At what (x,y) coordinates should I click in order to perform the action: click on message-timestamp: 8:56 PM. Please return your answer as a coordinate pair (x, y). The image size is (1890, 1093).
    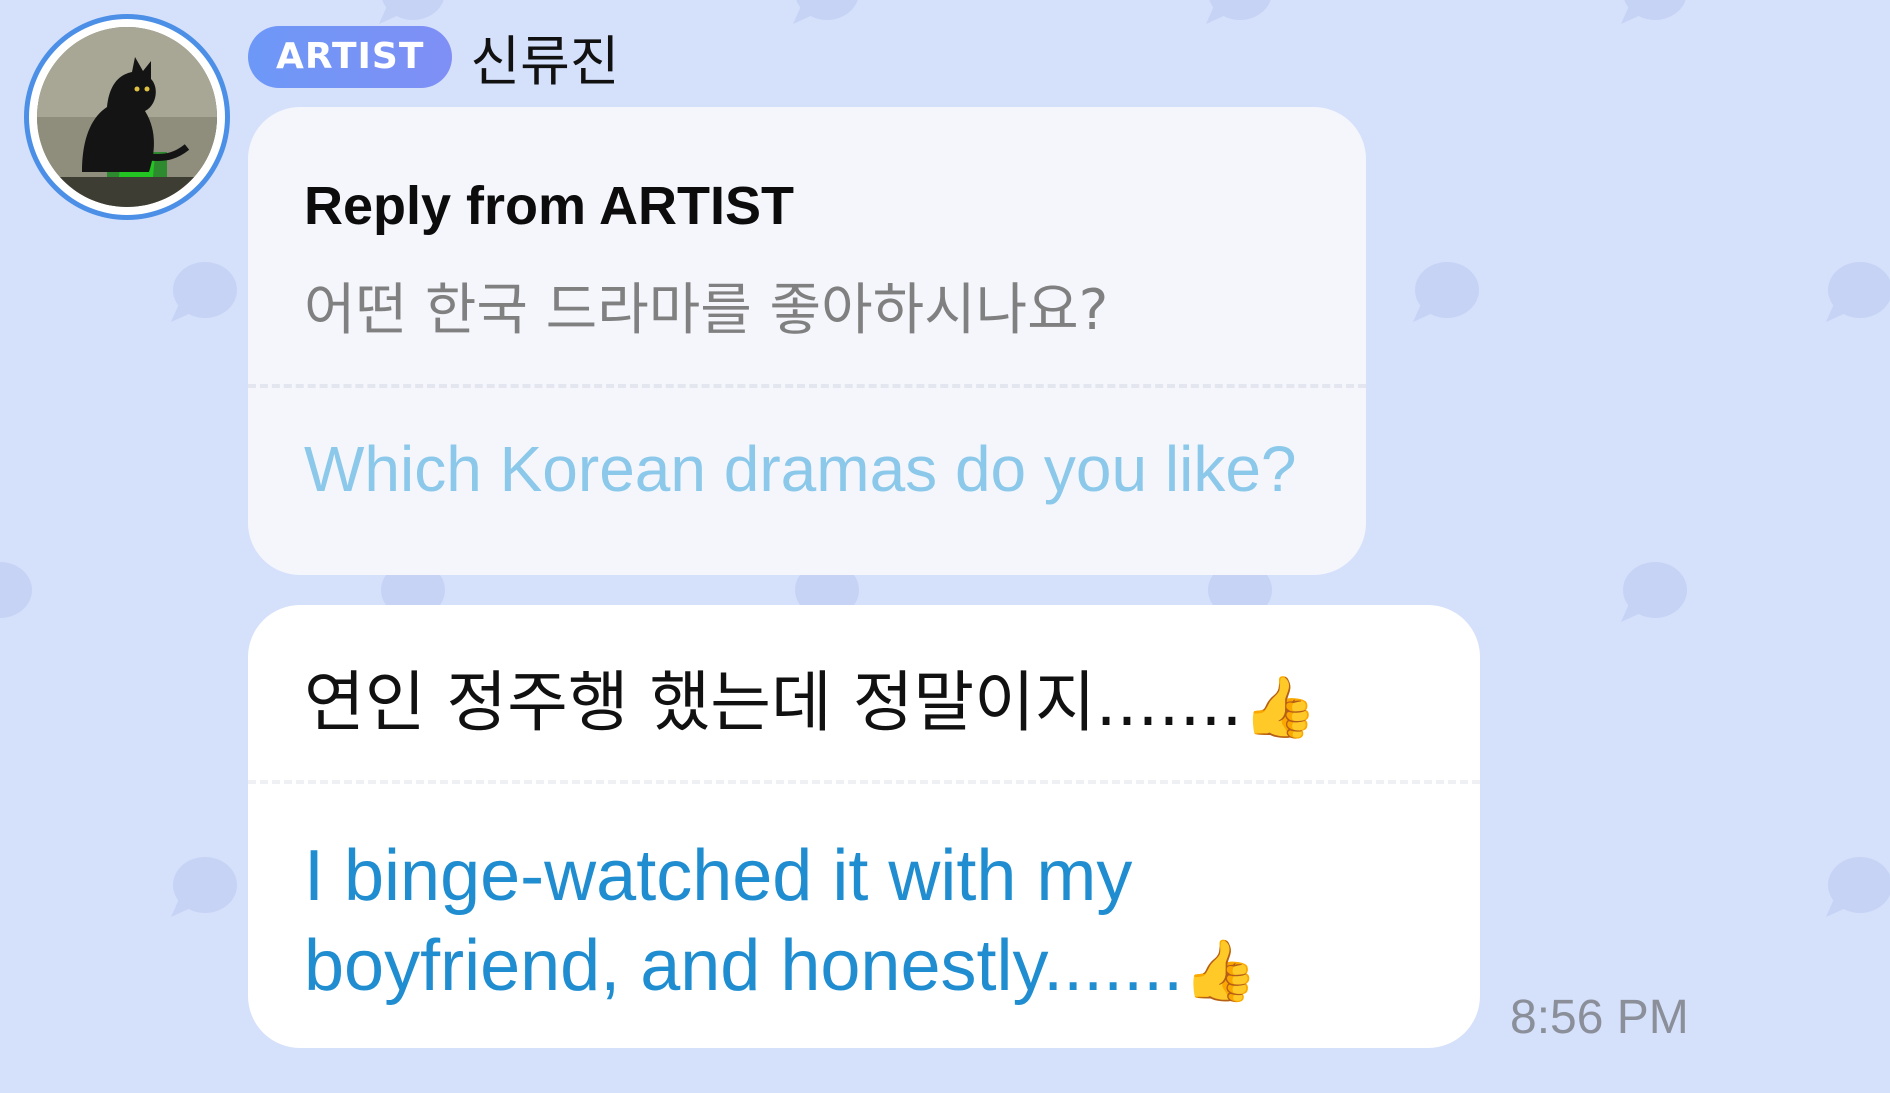
    Looking at the image, I should click on (1599, 1017).